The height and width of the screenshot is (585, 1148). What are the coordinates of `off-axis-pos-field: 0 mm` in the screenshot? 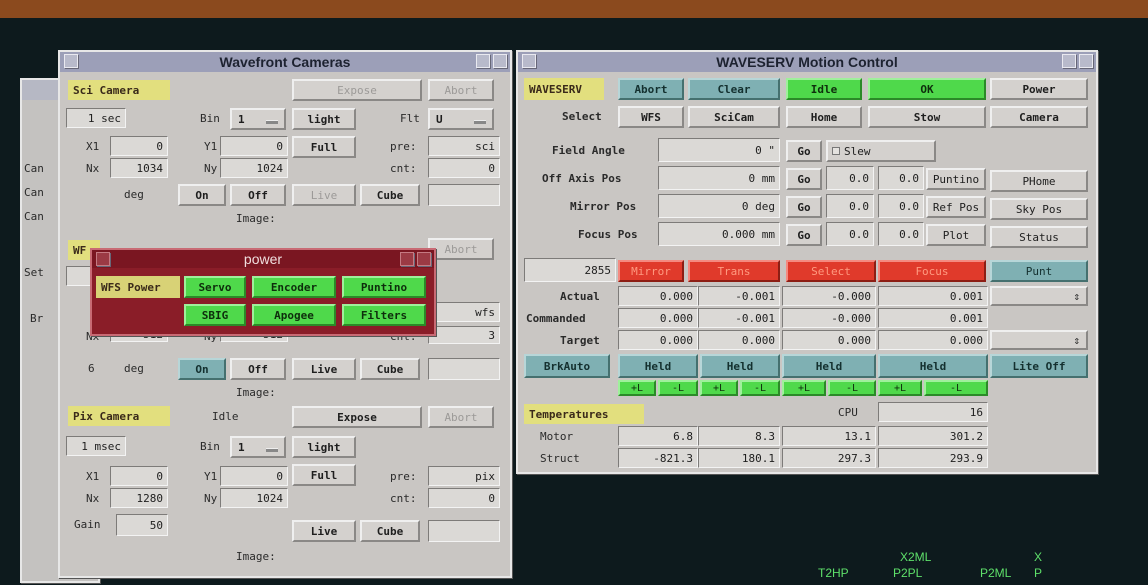 It's located at (719, 178).